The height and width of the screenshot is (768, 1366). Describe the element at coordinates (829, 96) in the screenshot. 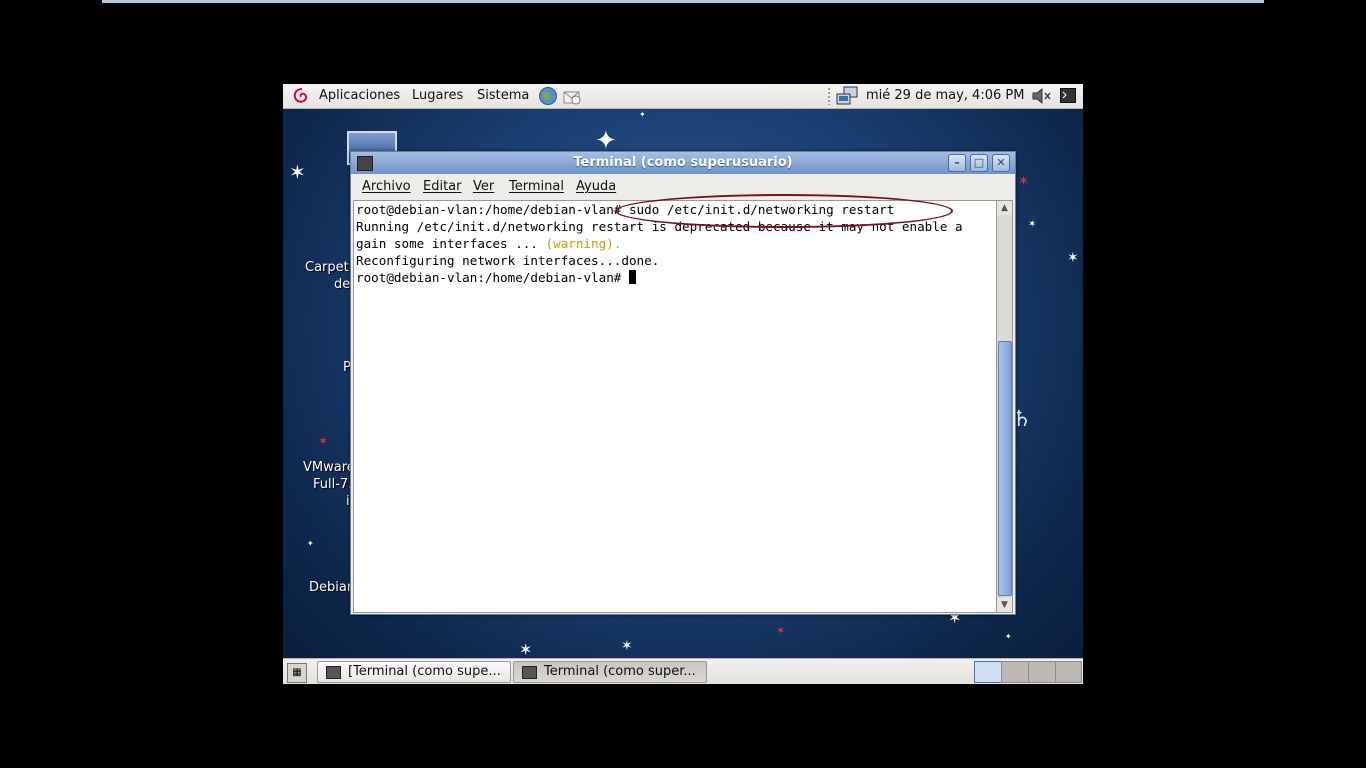

I see `panel-separator` at that location.